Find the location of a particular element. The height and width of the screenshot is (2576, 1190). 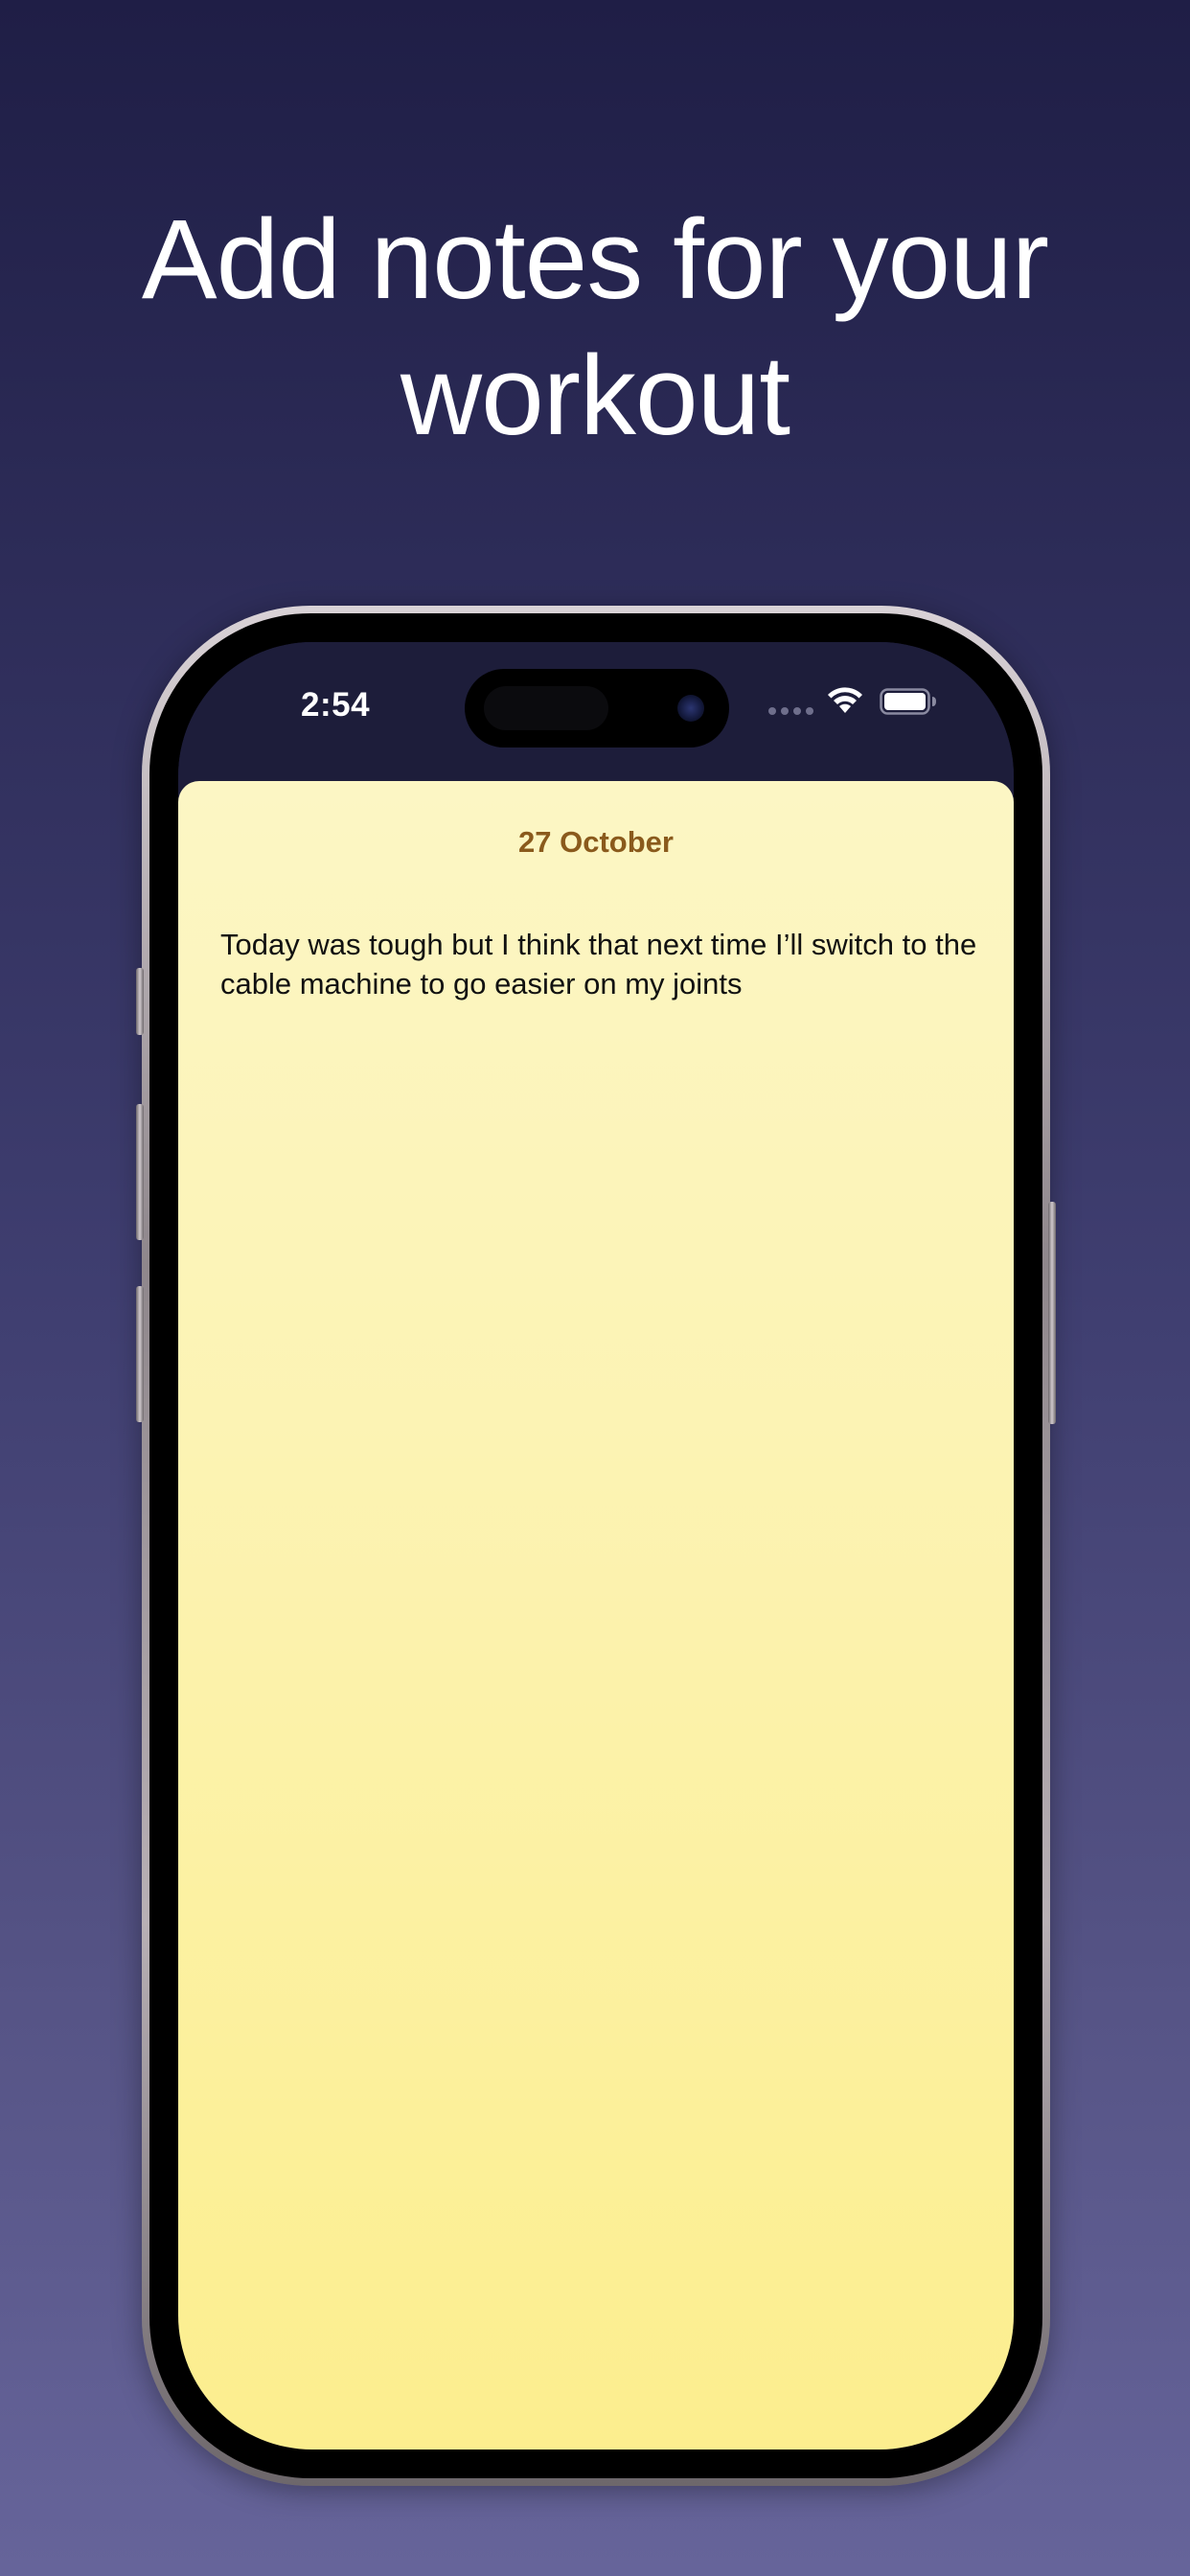

battery-icon is located at coordinates (908, 701).